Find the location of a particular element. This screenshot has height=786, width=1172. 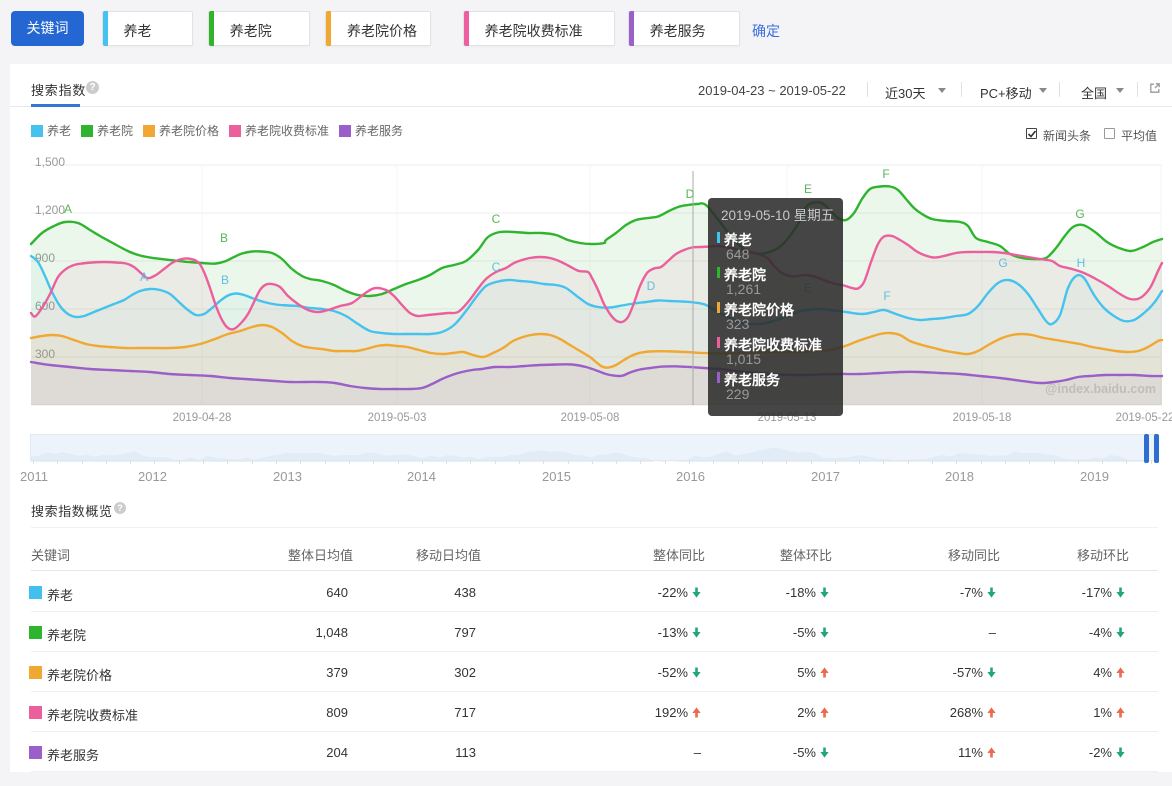

svg-text: 2019-05-03 is located at coordinates (397, 418).